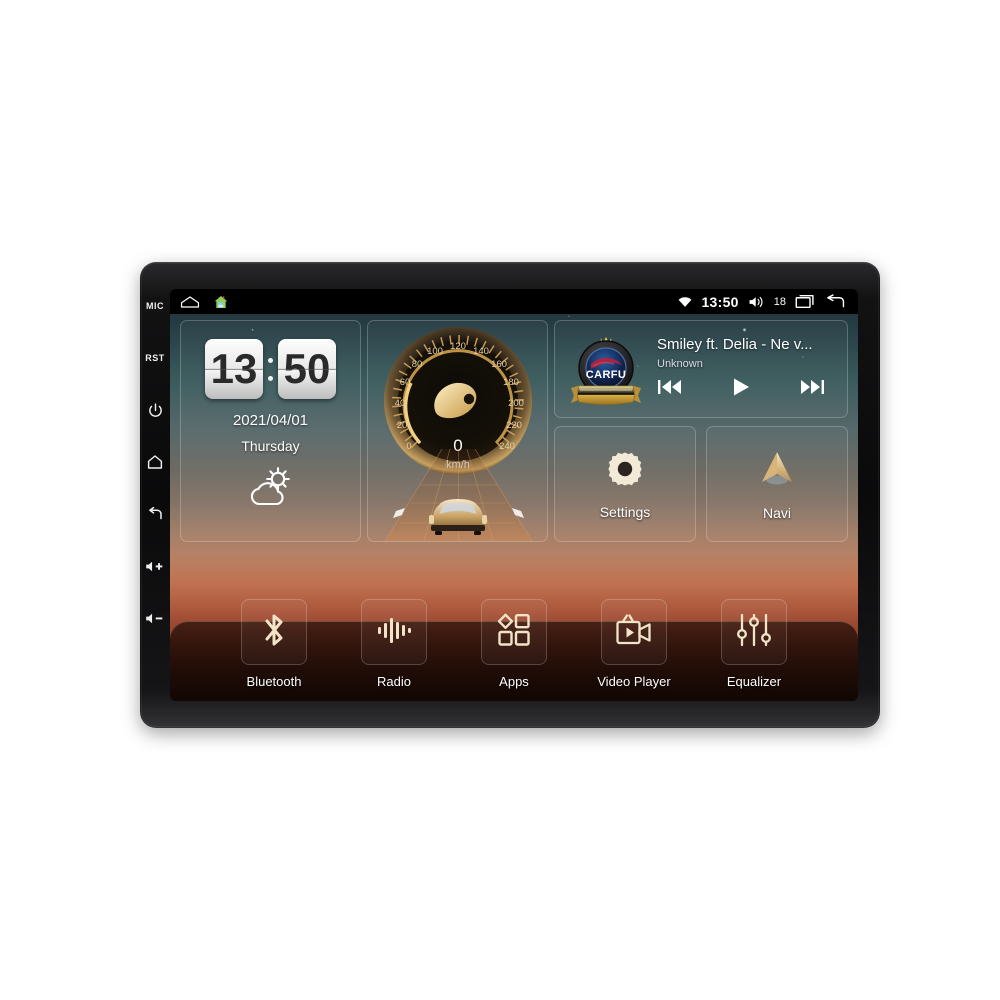 This screenshot has width=1000, height=1000. I want to click on tile-settings: Settings, so click(625, 484).